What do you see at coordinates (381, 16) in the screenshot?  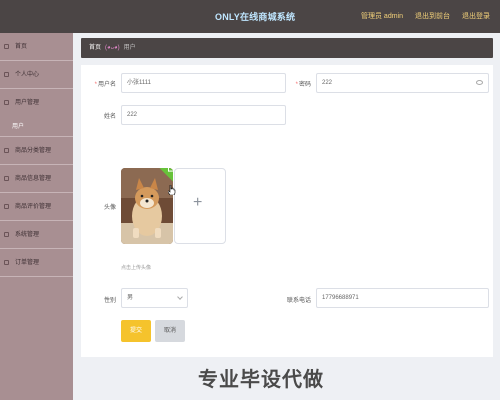 I see `admin-label: 管理员 admin` at bounding box center [381, 16].